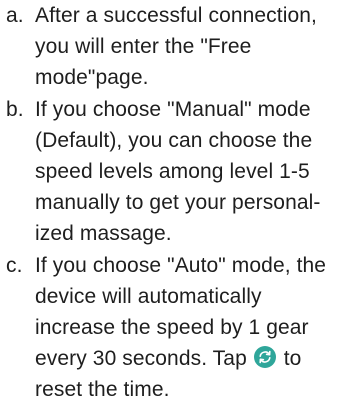  What do you see at coordinates (143, 47) in the screenshot?
I see `list-text-line: you will enter the "Free` at bounding box center [143, 47].